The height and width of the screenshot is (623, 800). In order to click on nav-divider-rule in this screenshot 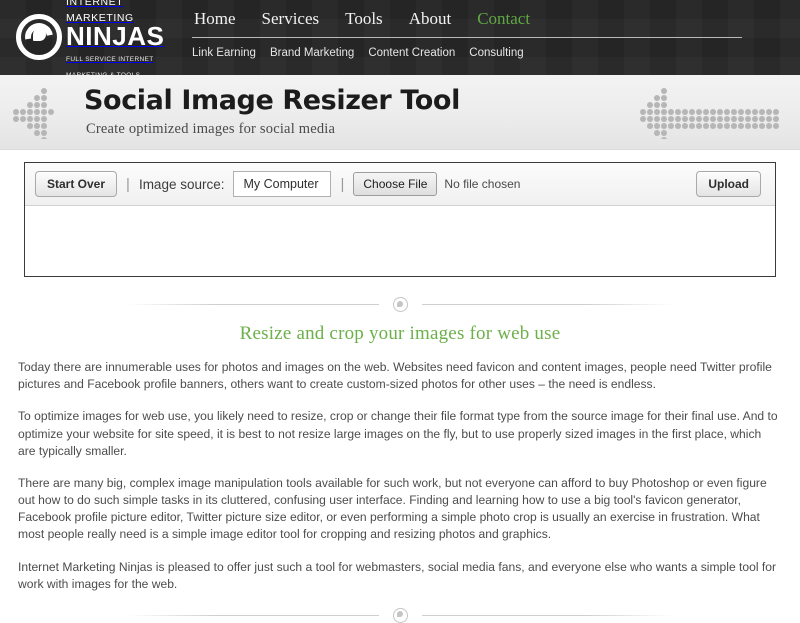, I will do `click(467, 37)`.